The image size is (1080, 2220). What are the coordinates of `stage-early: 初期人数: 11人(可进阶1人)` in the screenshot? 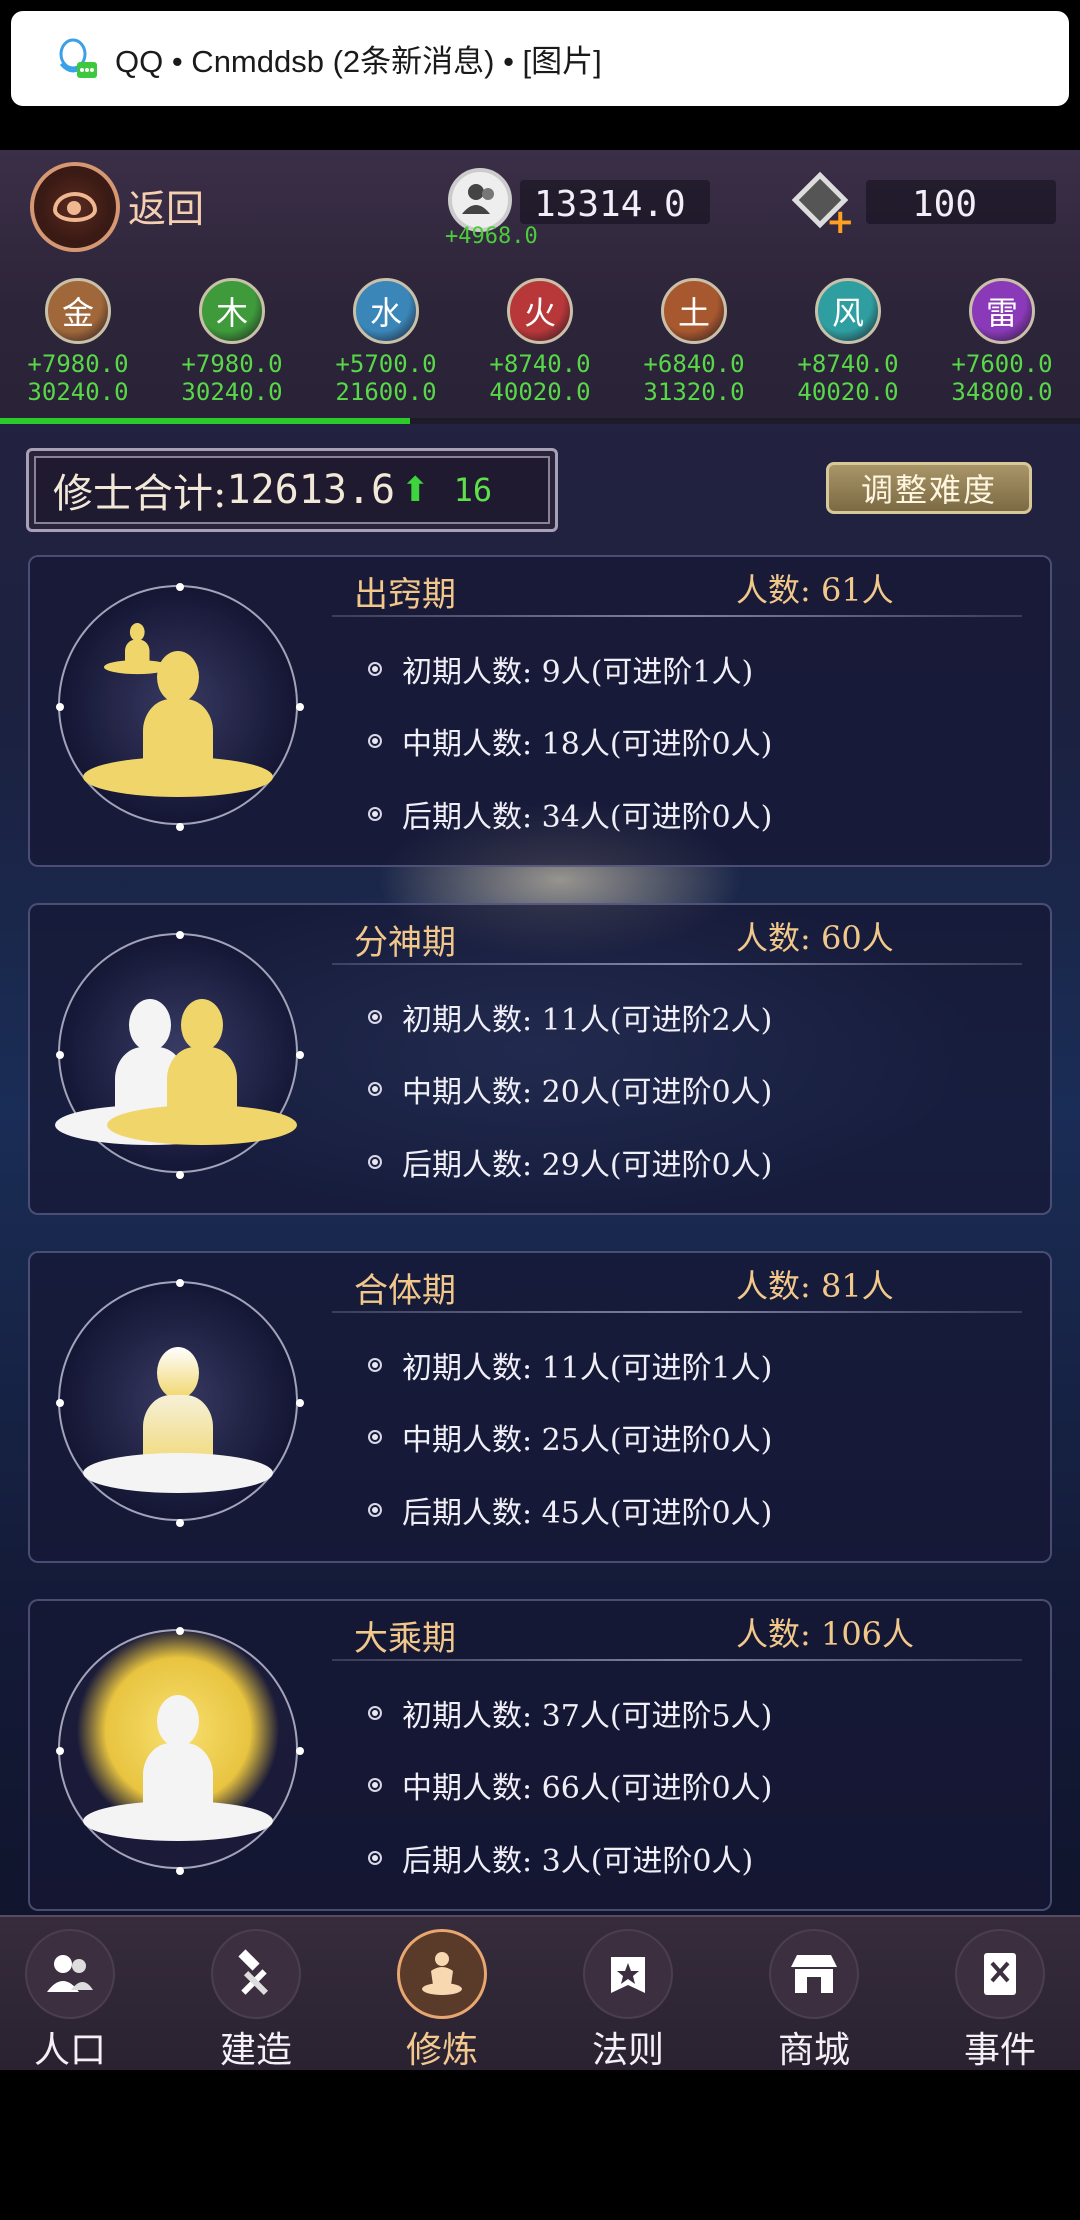 It's located at (587, 1368).